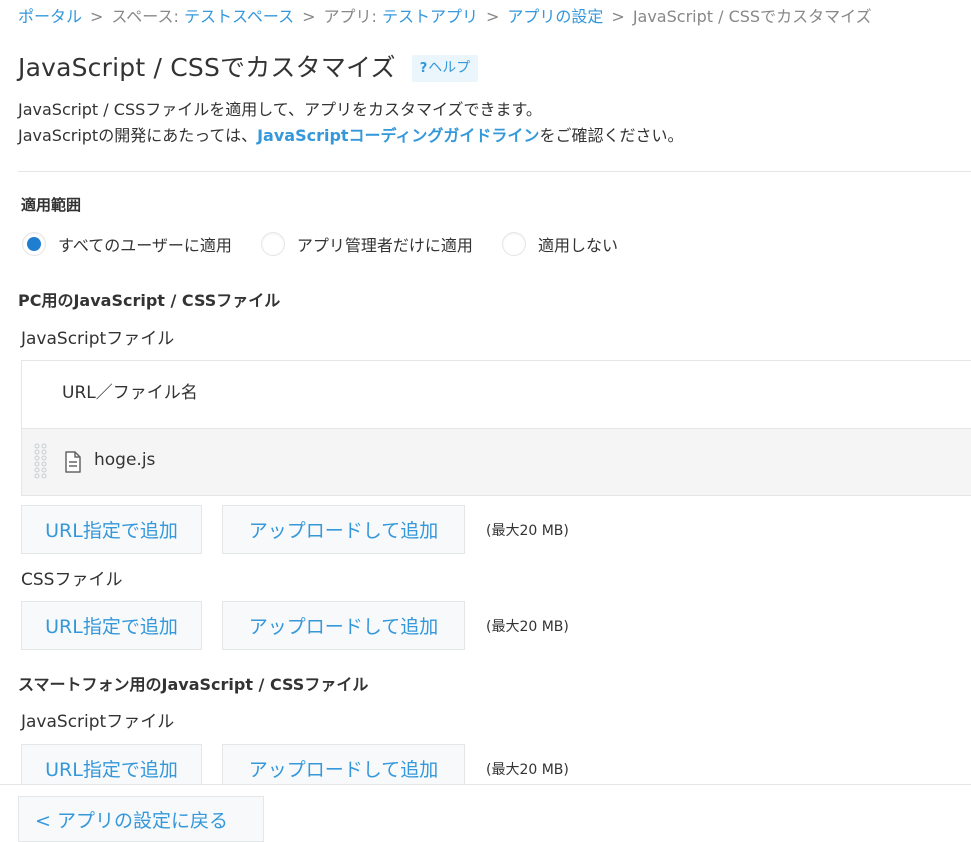  I want to click on title-row: JavaScript / CSSでカスタマイズ ?ヘルプ, so click(248, 68).